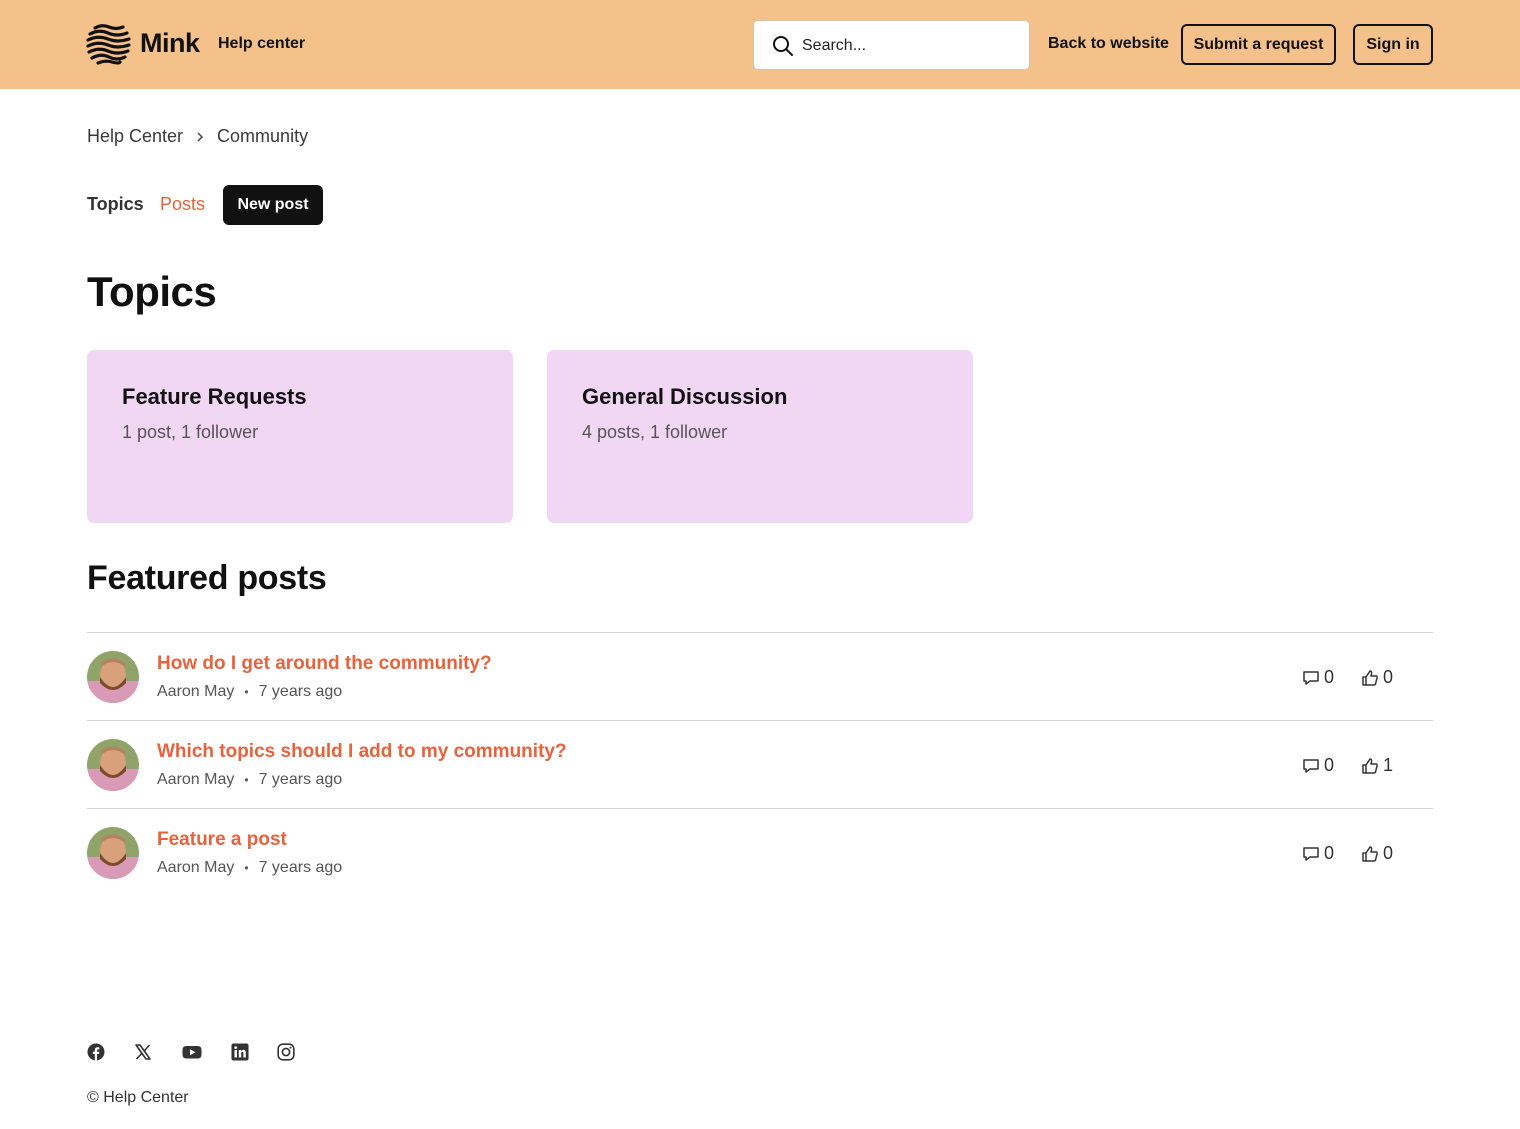 The width and height of the screenshot is (1520, 1129). Describe the element at coordinates (109, 44) in the screenshot. I see `mink-logo-icon` at that location.